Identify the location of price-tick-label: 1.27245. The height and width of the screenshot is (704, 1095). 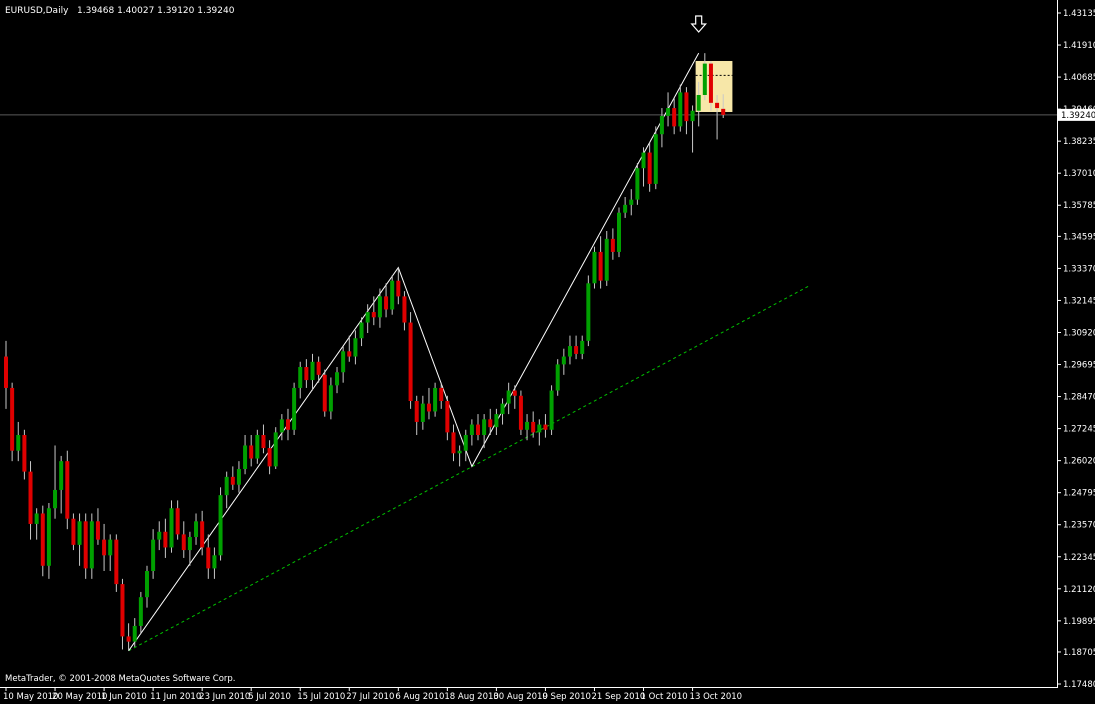
(1079, 430).